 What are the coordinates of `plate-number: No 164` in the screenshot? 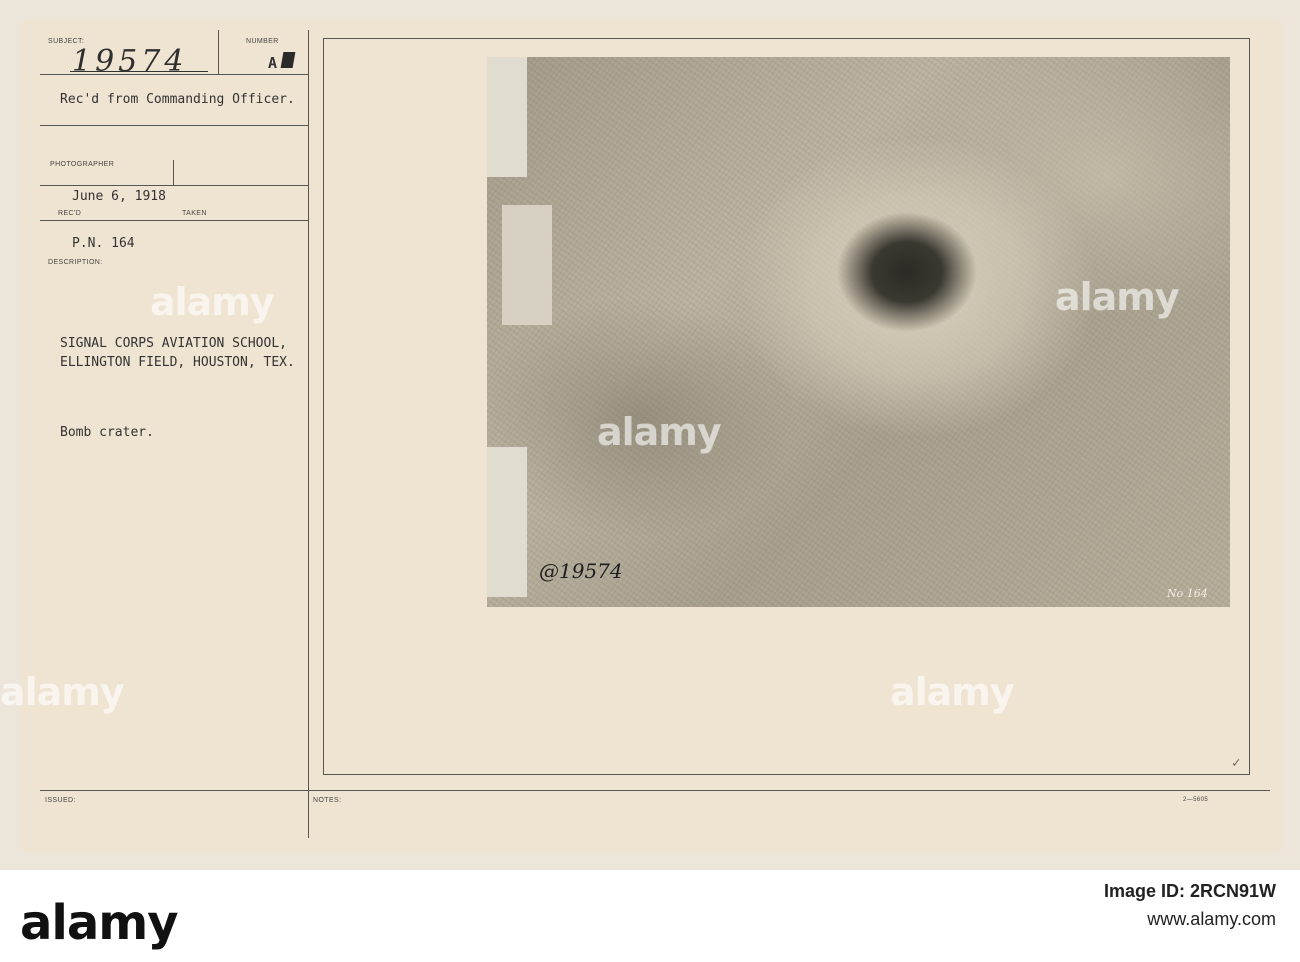 It's located at (1187, 593).